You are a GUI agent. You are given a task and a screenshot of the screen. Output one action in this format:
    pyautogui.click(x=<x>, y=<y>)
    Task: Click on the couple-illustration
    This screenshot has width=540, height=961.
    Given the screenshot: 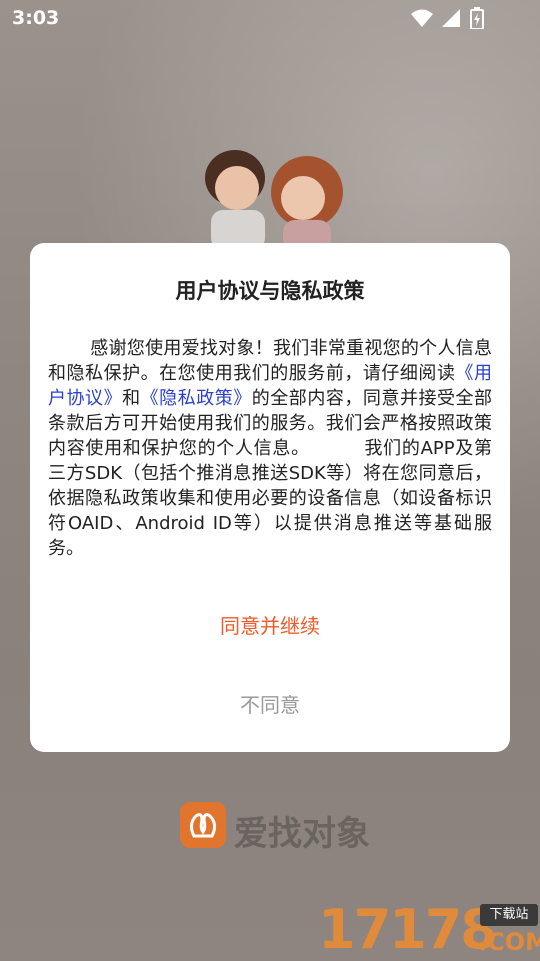 What is the action you would take?
    pyautogui.click(x=274, y=200)
    